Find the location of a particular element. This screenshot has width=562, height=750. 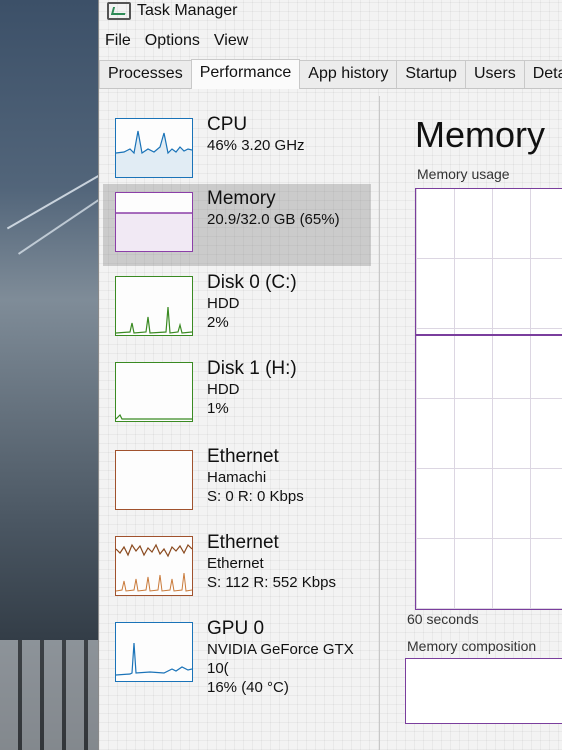

time-span-label: 60 seconds is located at coordinates (443, 619).